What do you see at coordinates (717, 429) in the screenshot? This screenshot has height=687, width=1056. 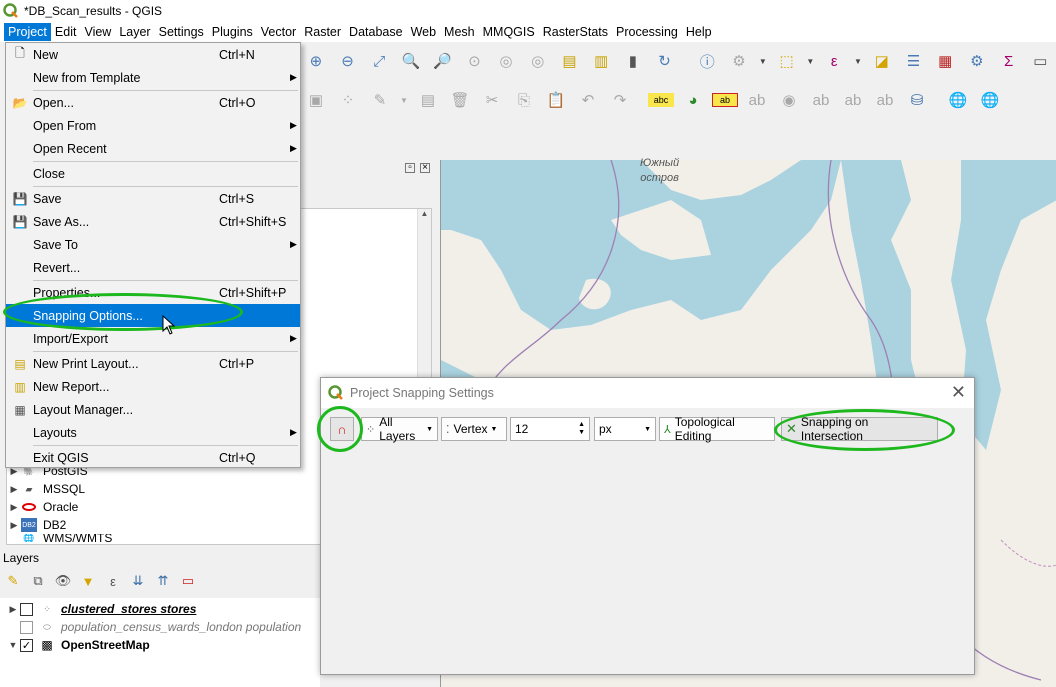 I see `topological-editing-button: ⅄ Topological Editing` at bounding box center [717, 429].